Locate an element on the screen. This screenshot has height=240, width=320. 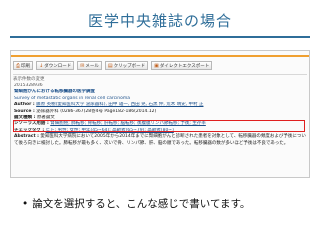
print-label: 印刷 is located at coordinates (26, 66).